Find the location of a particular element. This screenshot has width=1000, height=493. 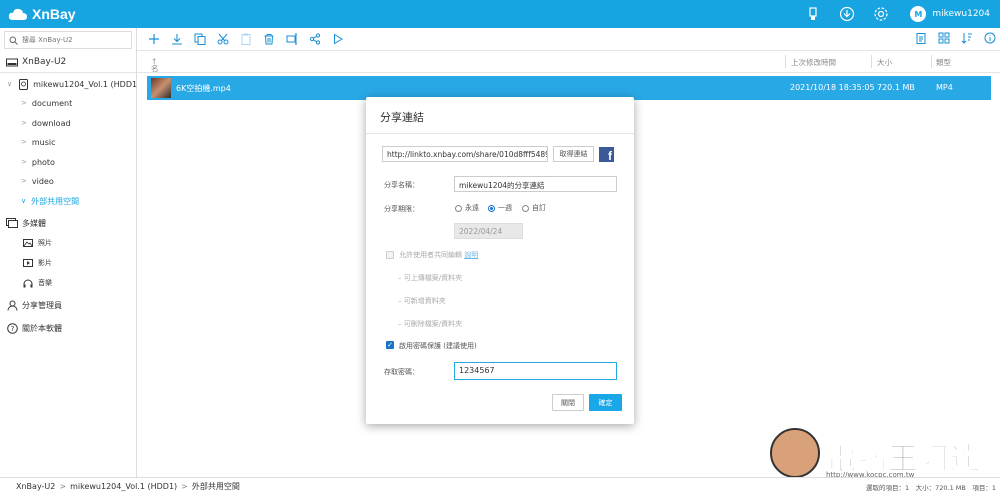

file-name: 6K空拍機.mp4 is located at coordinates (203, 88).